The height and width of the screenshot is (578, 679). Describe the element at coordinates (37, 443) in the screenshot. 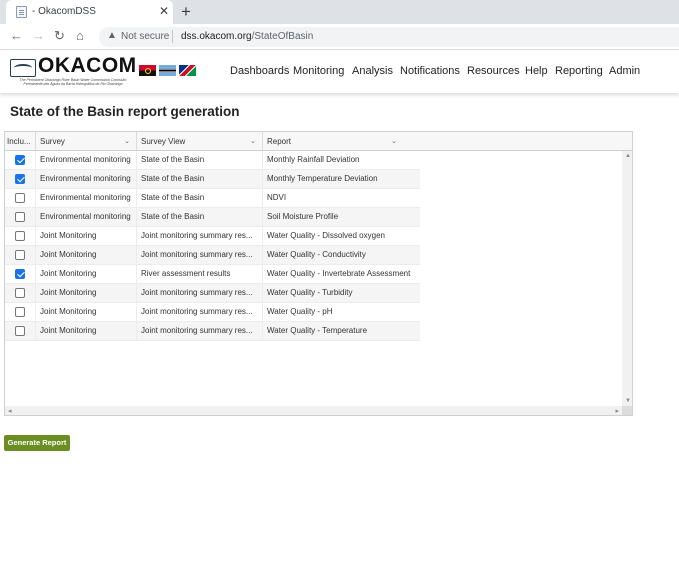

I see `generate-report-button: Generate Report` at that location.